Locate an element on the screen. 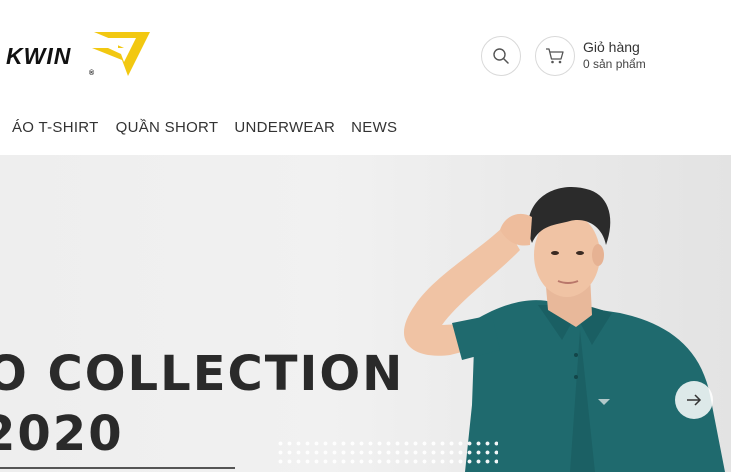 Image resolution: width=731 pixels, height=472 pixels. brand-logo: KWIN ® is located at coordinates (79, 55).